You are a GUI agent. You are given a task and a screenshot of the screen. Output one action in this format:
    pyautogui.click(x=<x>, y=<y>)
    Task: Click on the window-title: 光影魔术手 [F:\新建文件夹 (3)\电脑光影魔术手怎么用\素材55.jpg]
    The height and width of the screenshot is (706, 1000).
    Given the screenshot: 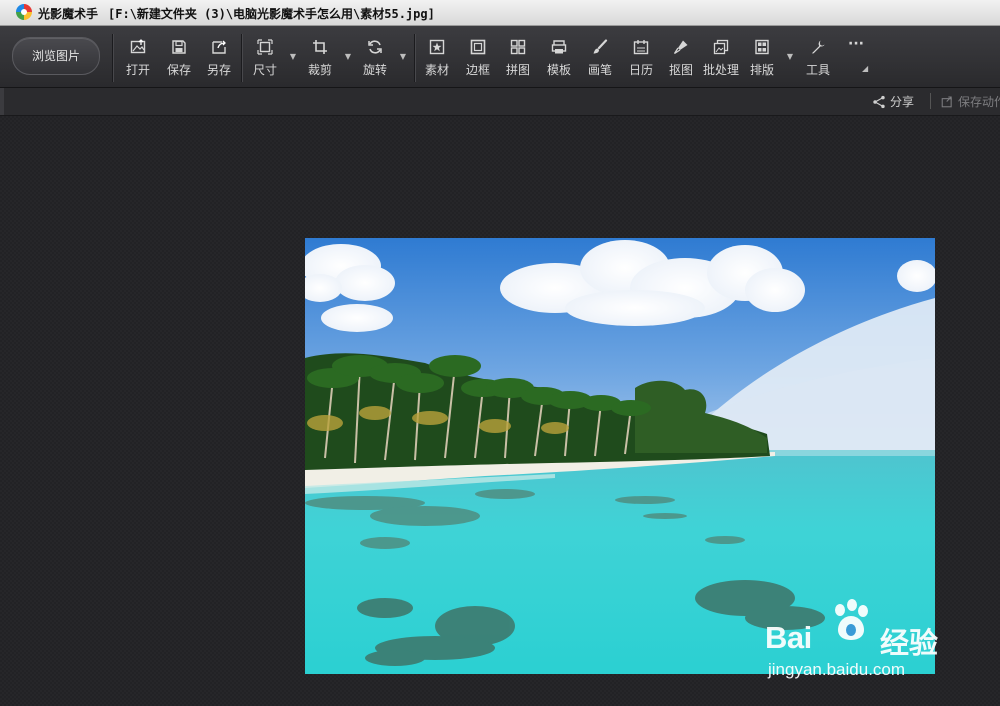 What is the action you would take?
    pyautogui.click(x=236, y=13)
    